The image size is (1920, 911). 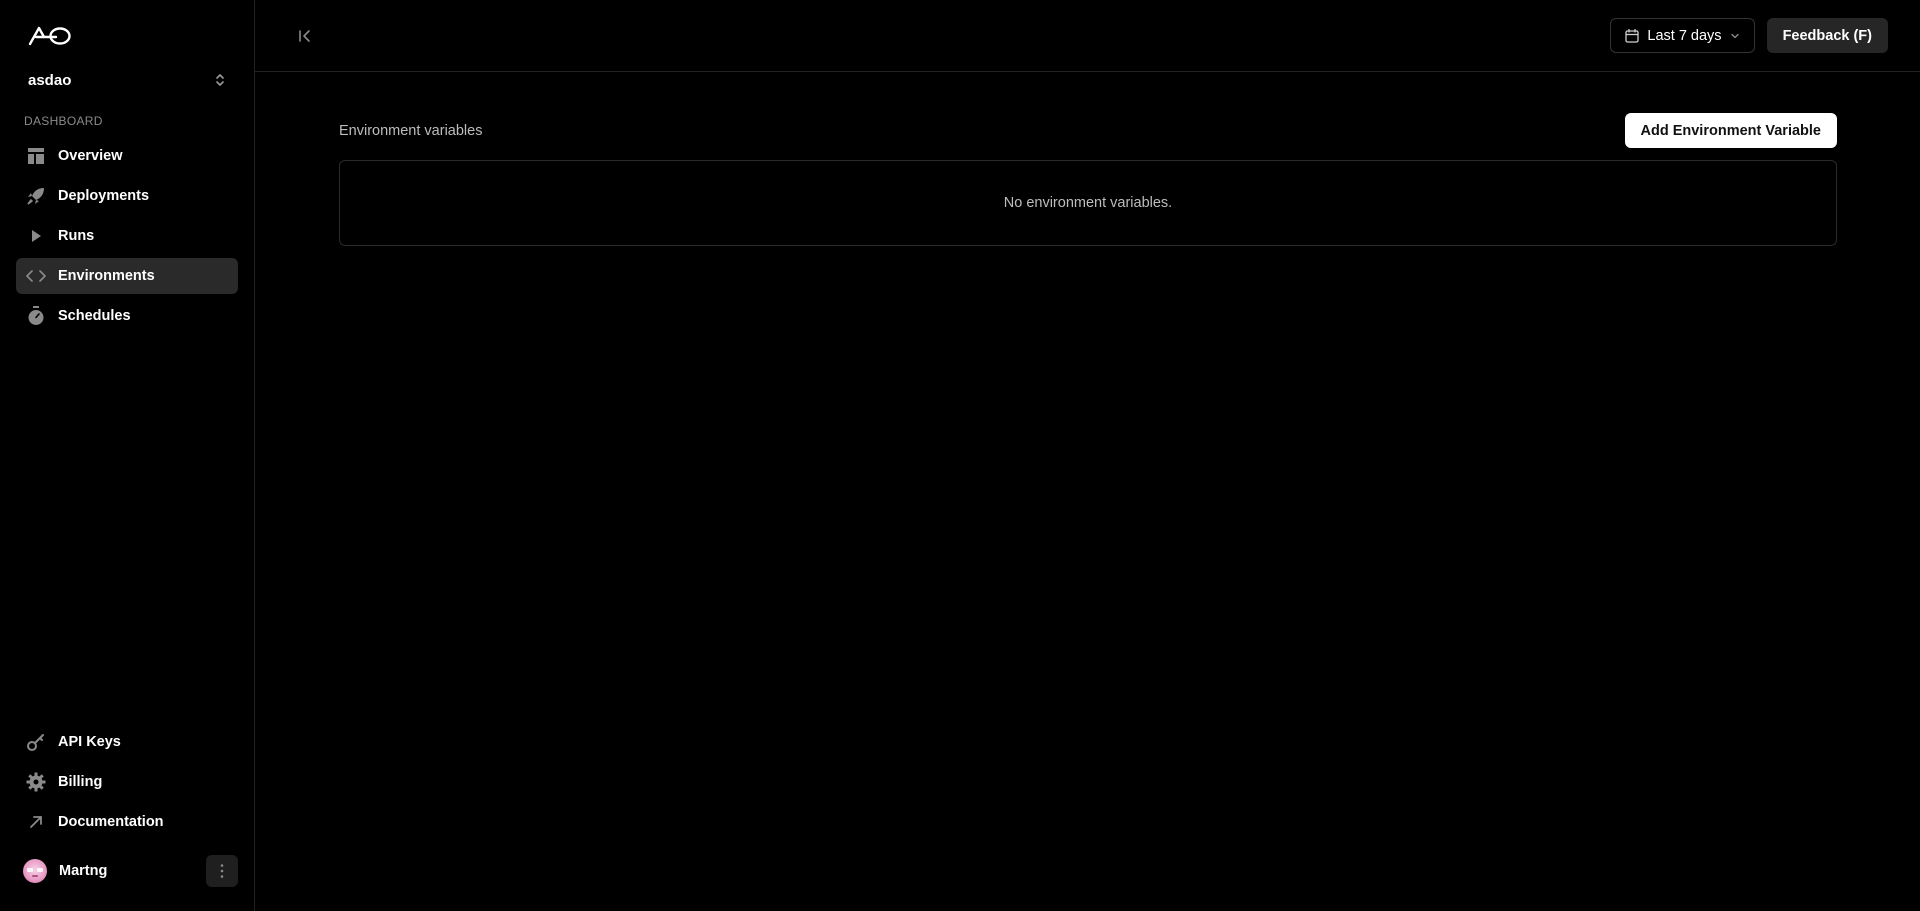 What do you see at coordinates (90, 156) in the screenshot?
I see `sidebar-item-label: Overview` at bounding box center [90, 156].